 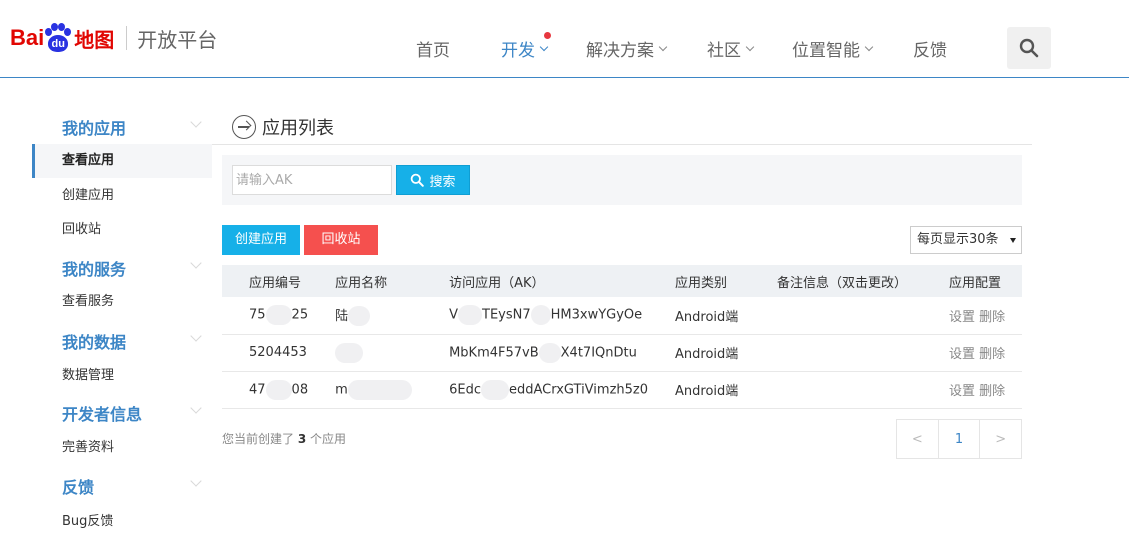 I want to click on nav-location-ai: 位置智能, so click(x=833, y=48).